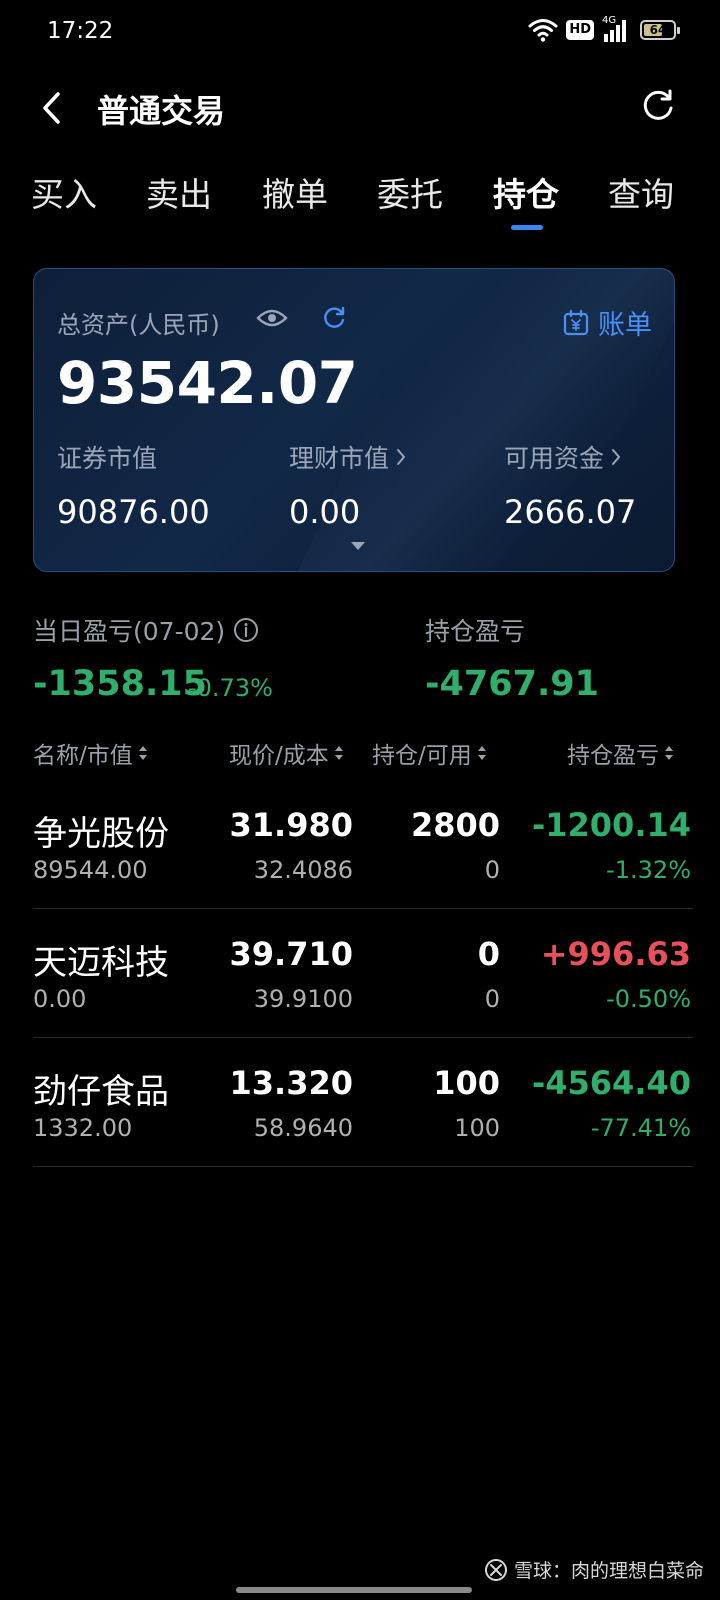 The height and width of the screenshot is (1600, 720). What do you see at coordinates (455, 825) in the screenshot?
I see `holding-qty: 2800` at bounding box center [455, 825].